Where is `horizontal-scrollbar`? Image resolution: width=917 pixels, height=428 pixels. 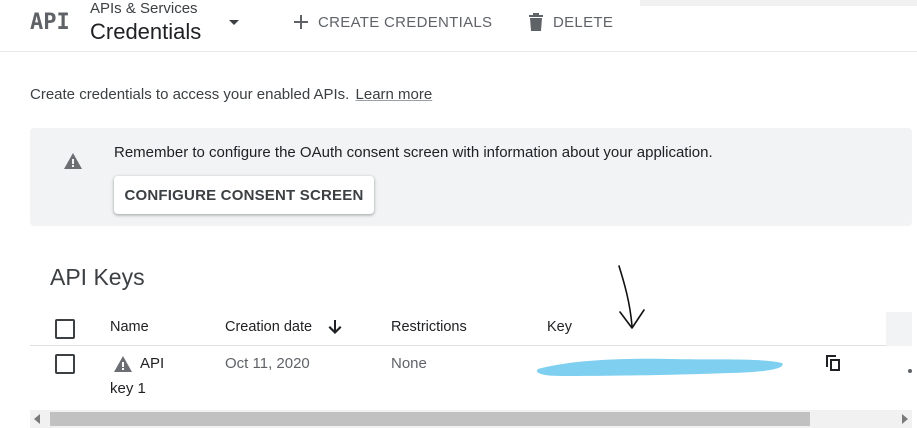
horizontal-scrollbar is located at coordinates (471, 419).